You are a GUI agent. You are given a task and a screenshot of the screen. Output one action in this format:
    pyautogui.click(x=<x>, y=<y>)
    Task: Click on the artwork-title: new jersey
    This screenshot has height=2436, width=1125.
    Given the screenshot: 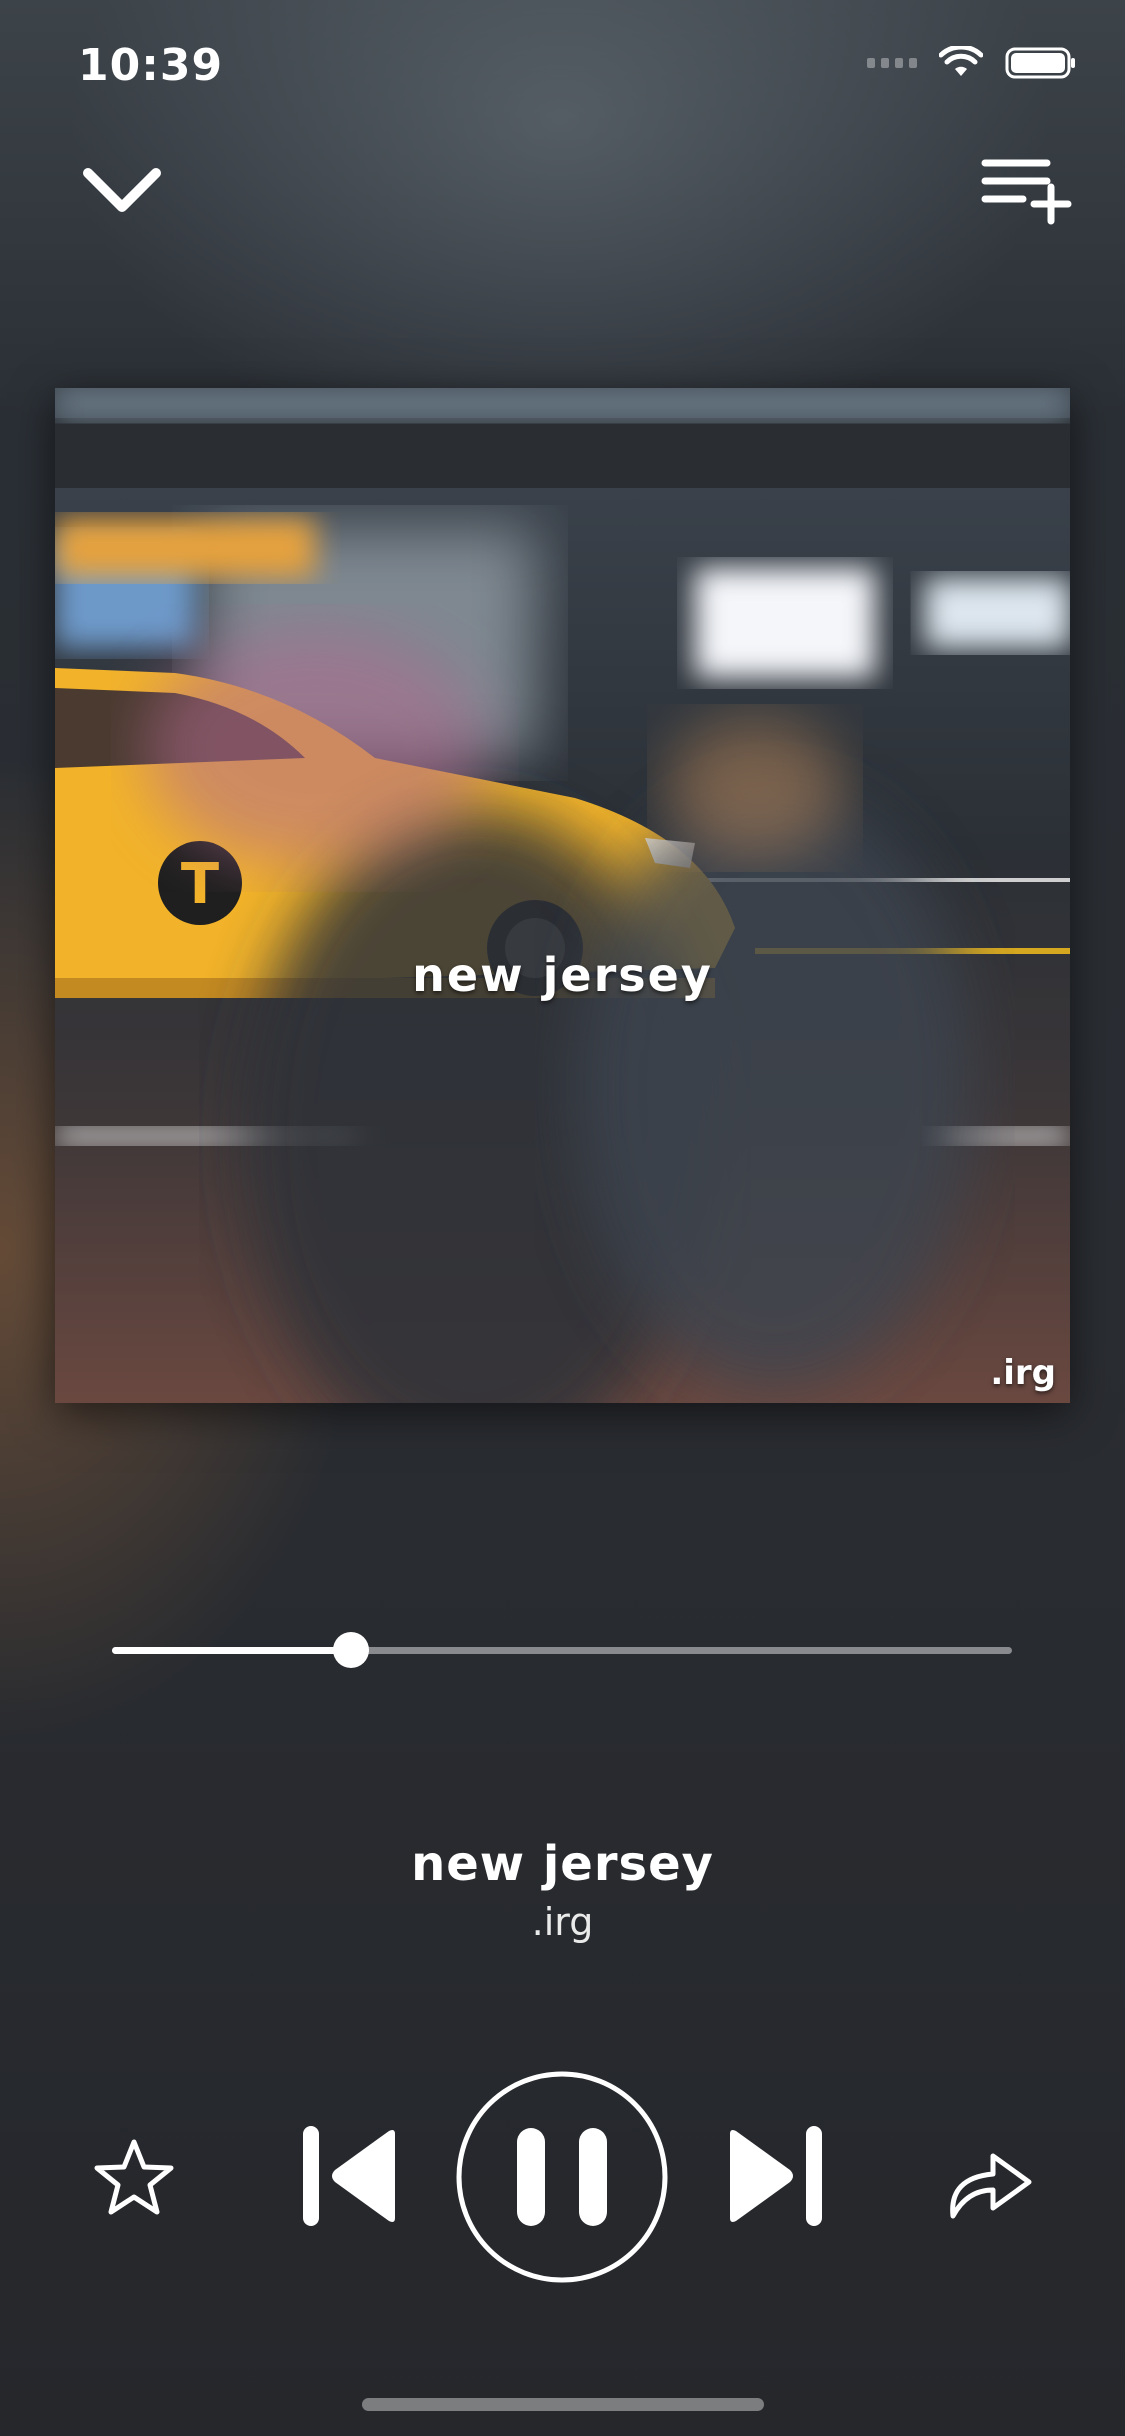 What is the action you would take?
    pyautogui.click(x=562, y=975)
    